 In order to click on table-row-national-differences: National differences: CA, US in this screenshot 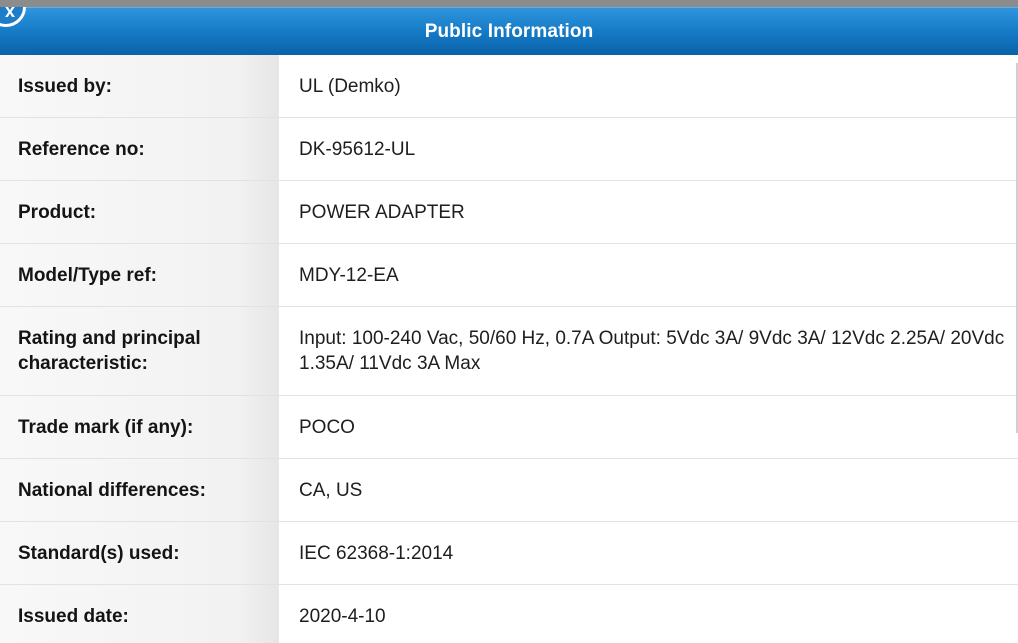, I will do `click(509, 490)`.